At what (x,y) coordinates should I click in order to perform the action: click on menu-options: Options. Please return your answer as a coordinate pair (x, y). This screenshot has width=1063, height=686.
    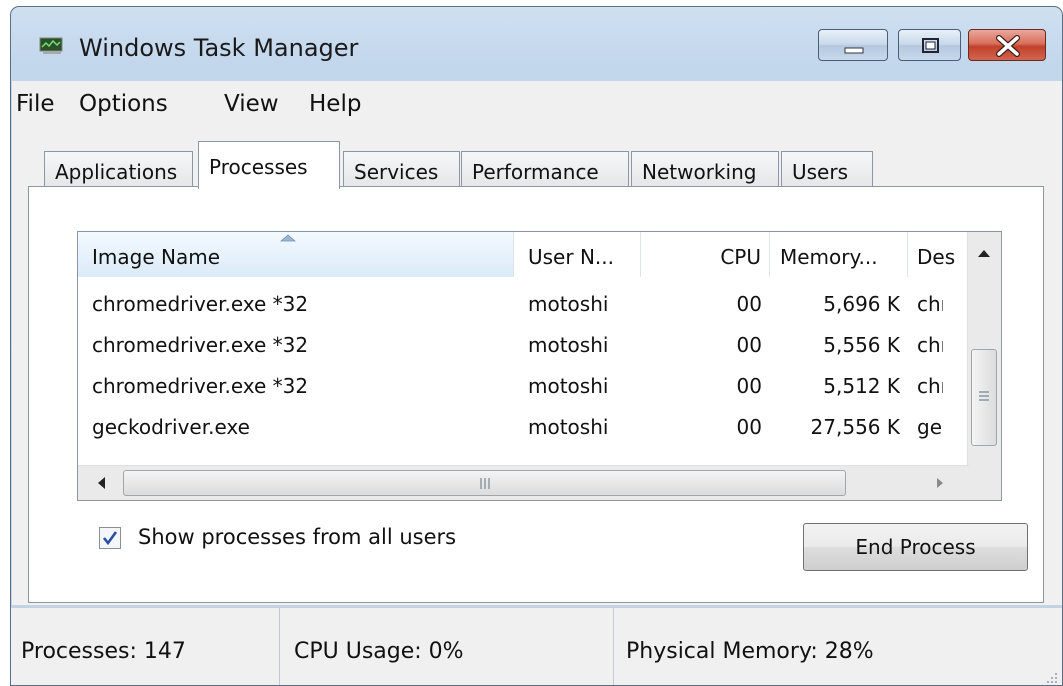
    Looking at the image, I should click on (123, 104).